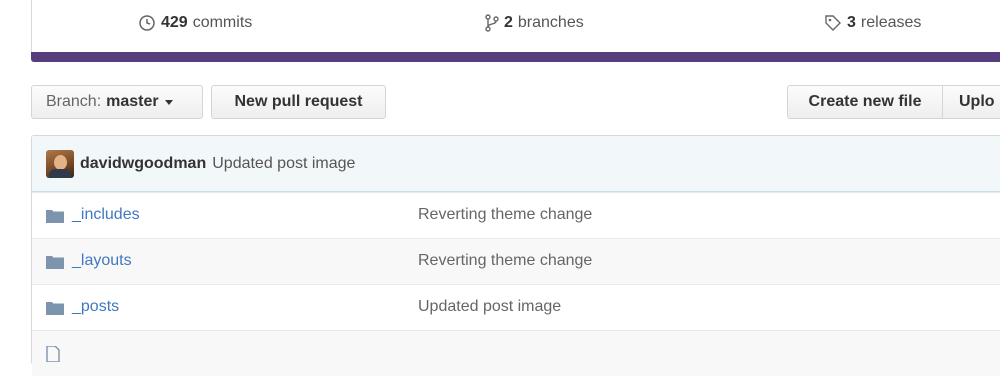 The image size is (1000, 376). I want to click on table-row: _includes Reverting theme change, so click(516, 215).